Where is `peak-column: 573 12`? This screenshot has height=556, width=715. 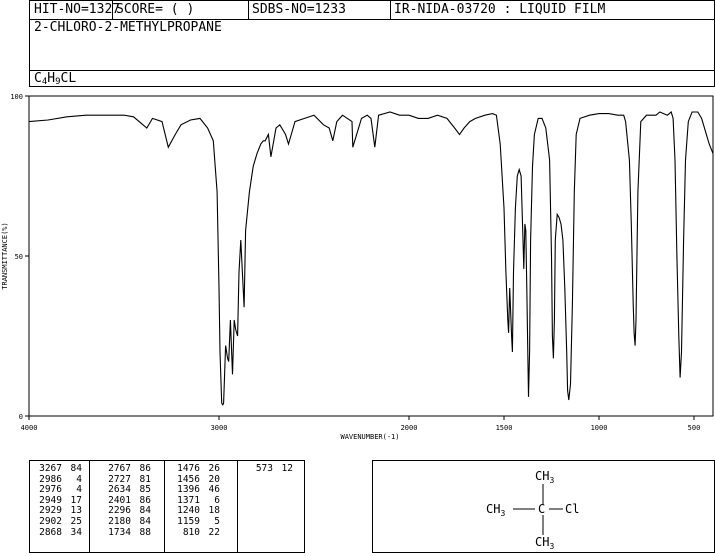
peak-column: 573 12 is located at coordinates (270, 469).